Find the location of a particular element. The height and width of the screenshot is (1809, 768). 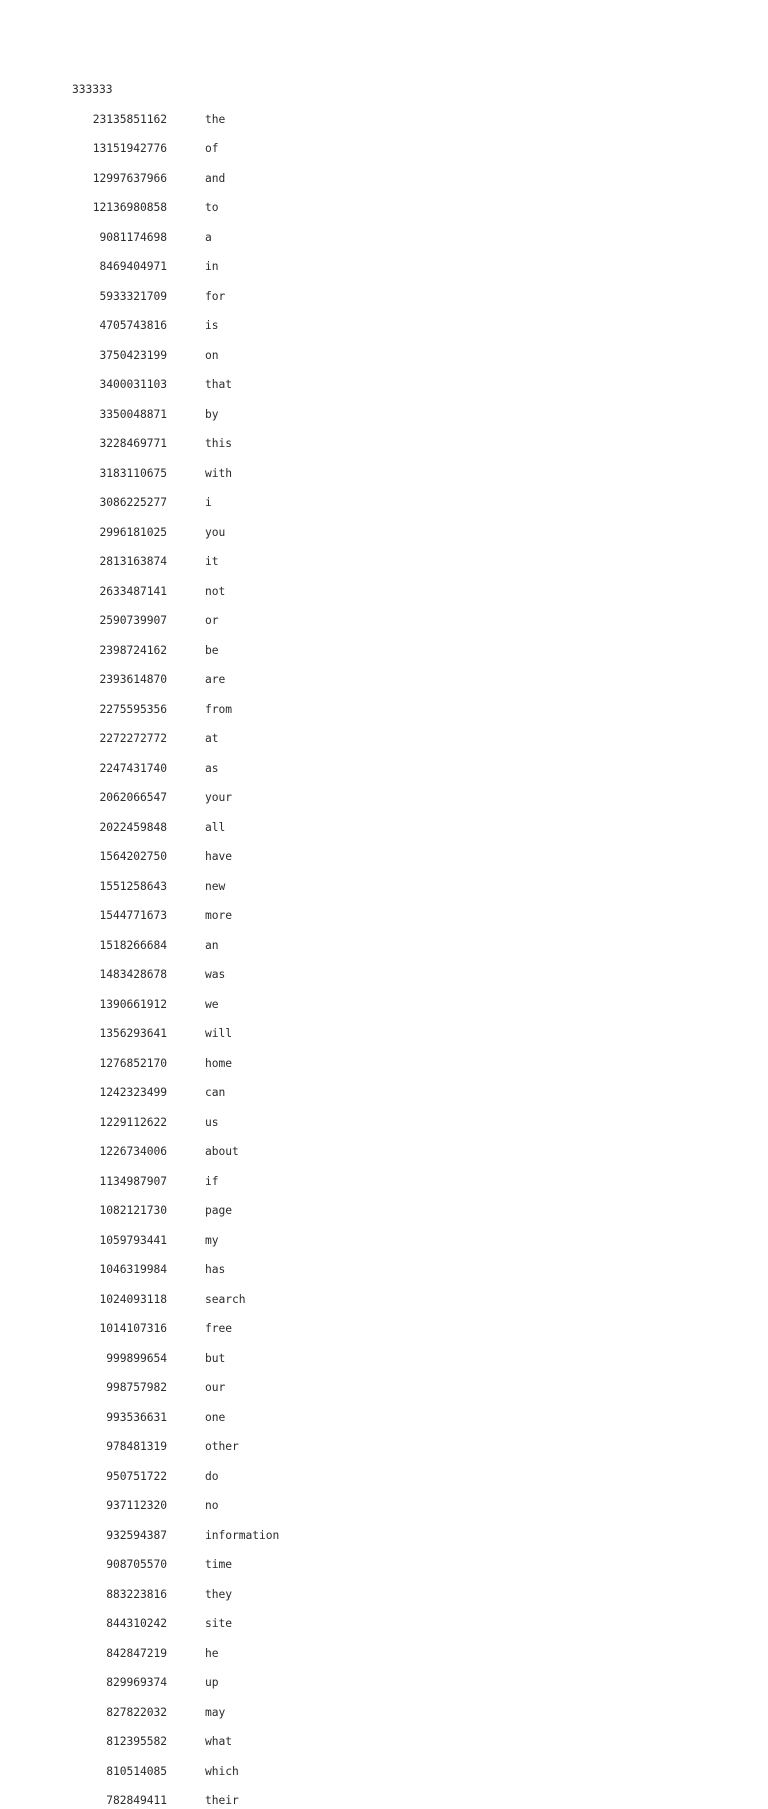

row-word: a is located at coordinates (208, 237).